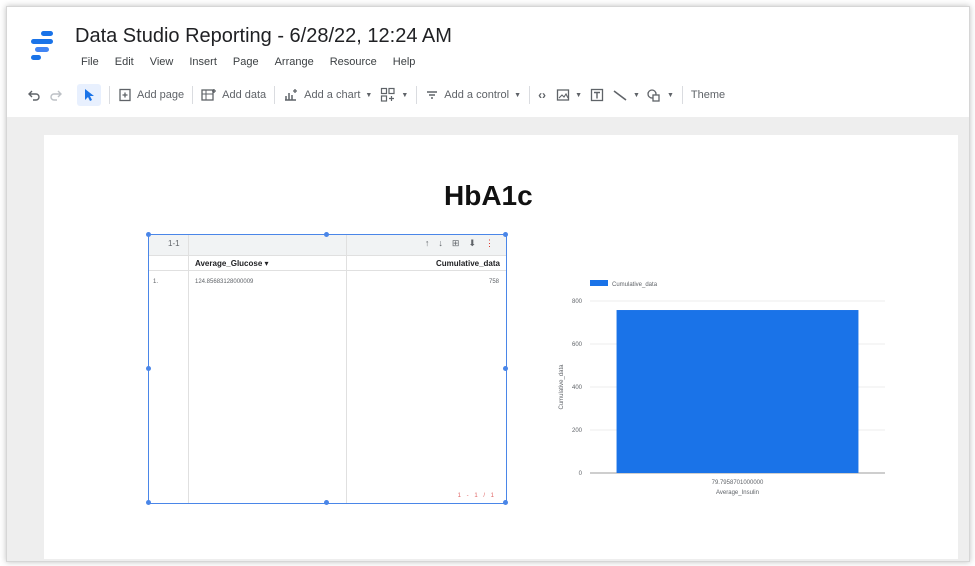  Describe the element at coordinates (577, 388) in the screenshot. I see `y-tick-label: 400` at that location.